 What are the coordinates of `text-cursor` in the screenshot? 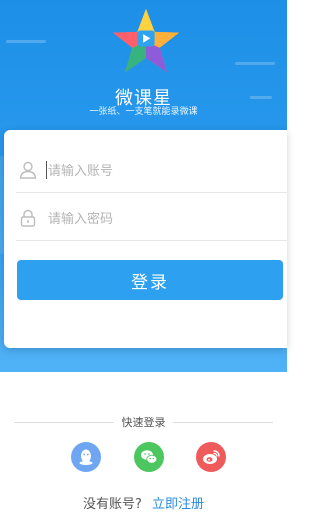 It's located at (46, 170).